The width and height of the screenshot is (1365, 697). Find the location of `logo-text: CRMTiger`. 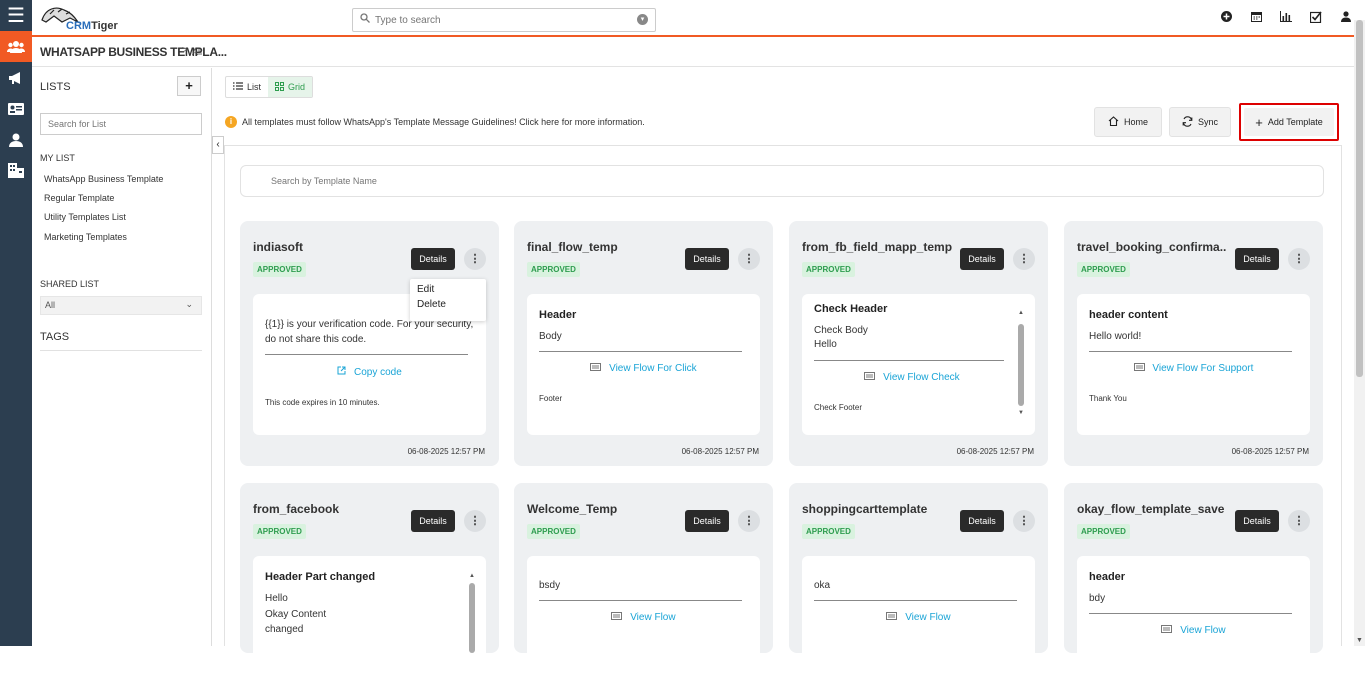

logo-text: CRMTiger is located at coordinates (92, 26).